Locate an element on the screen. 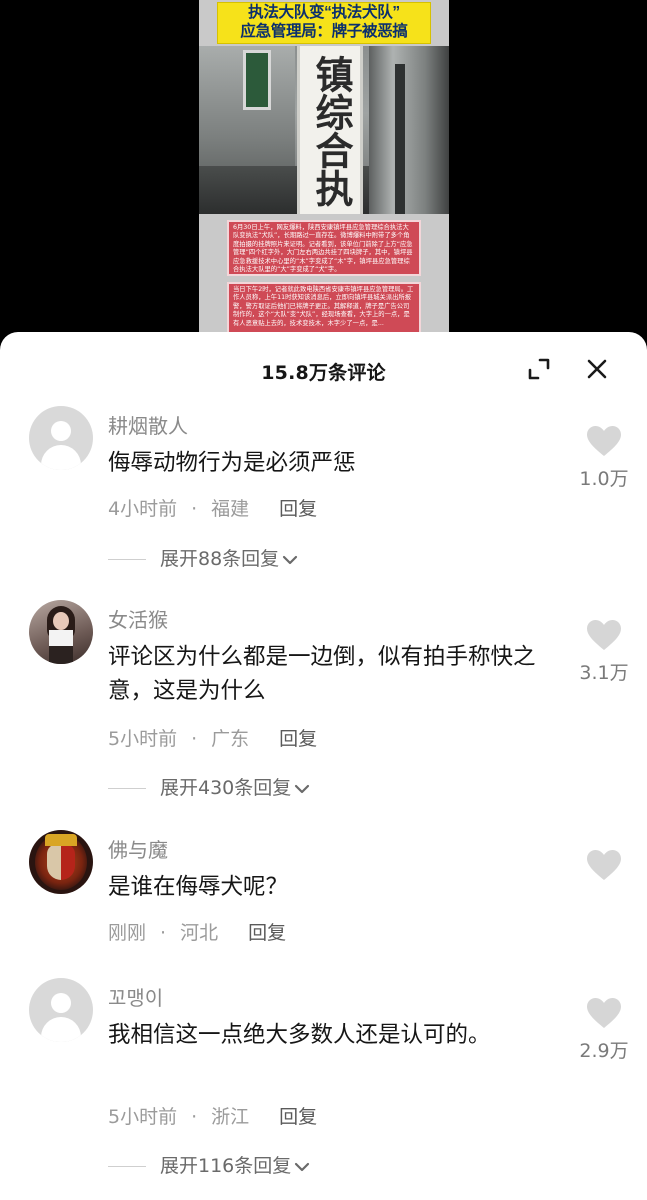 This screenshot has width=647, height=1200. expand-icon is located at coordinates (539, 369).